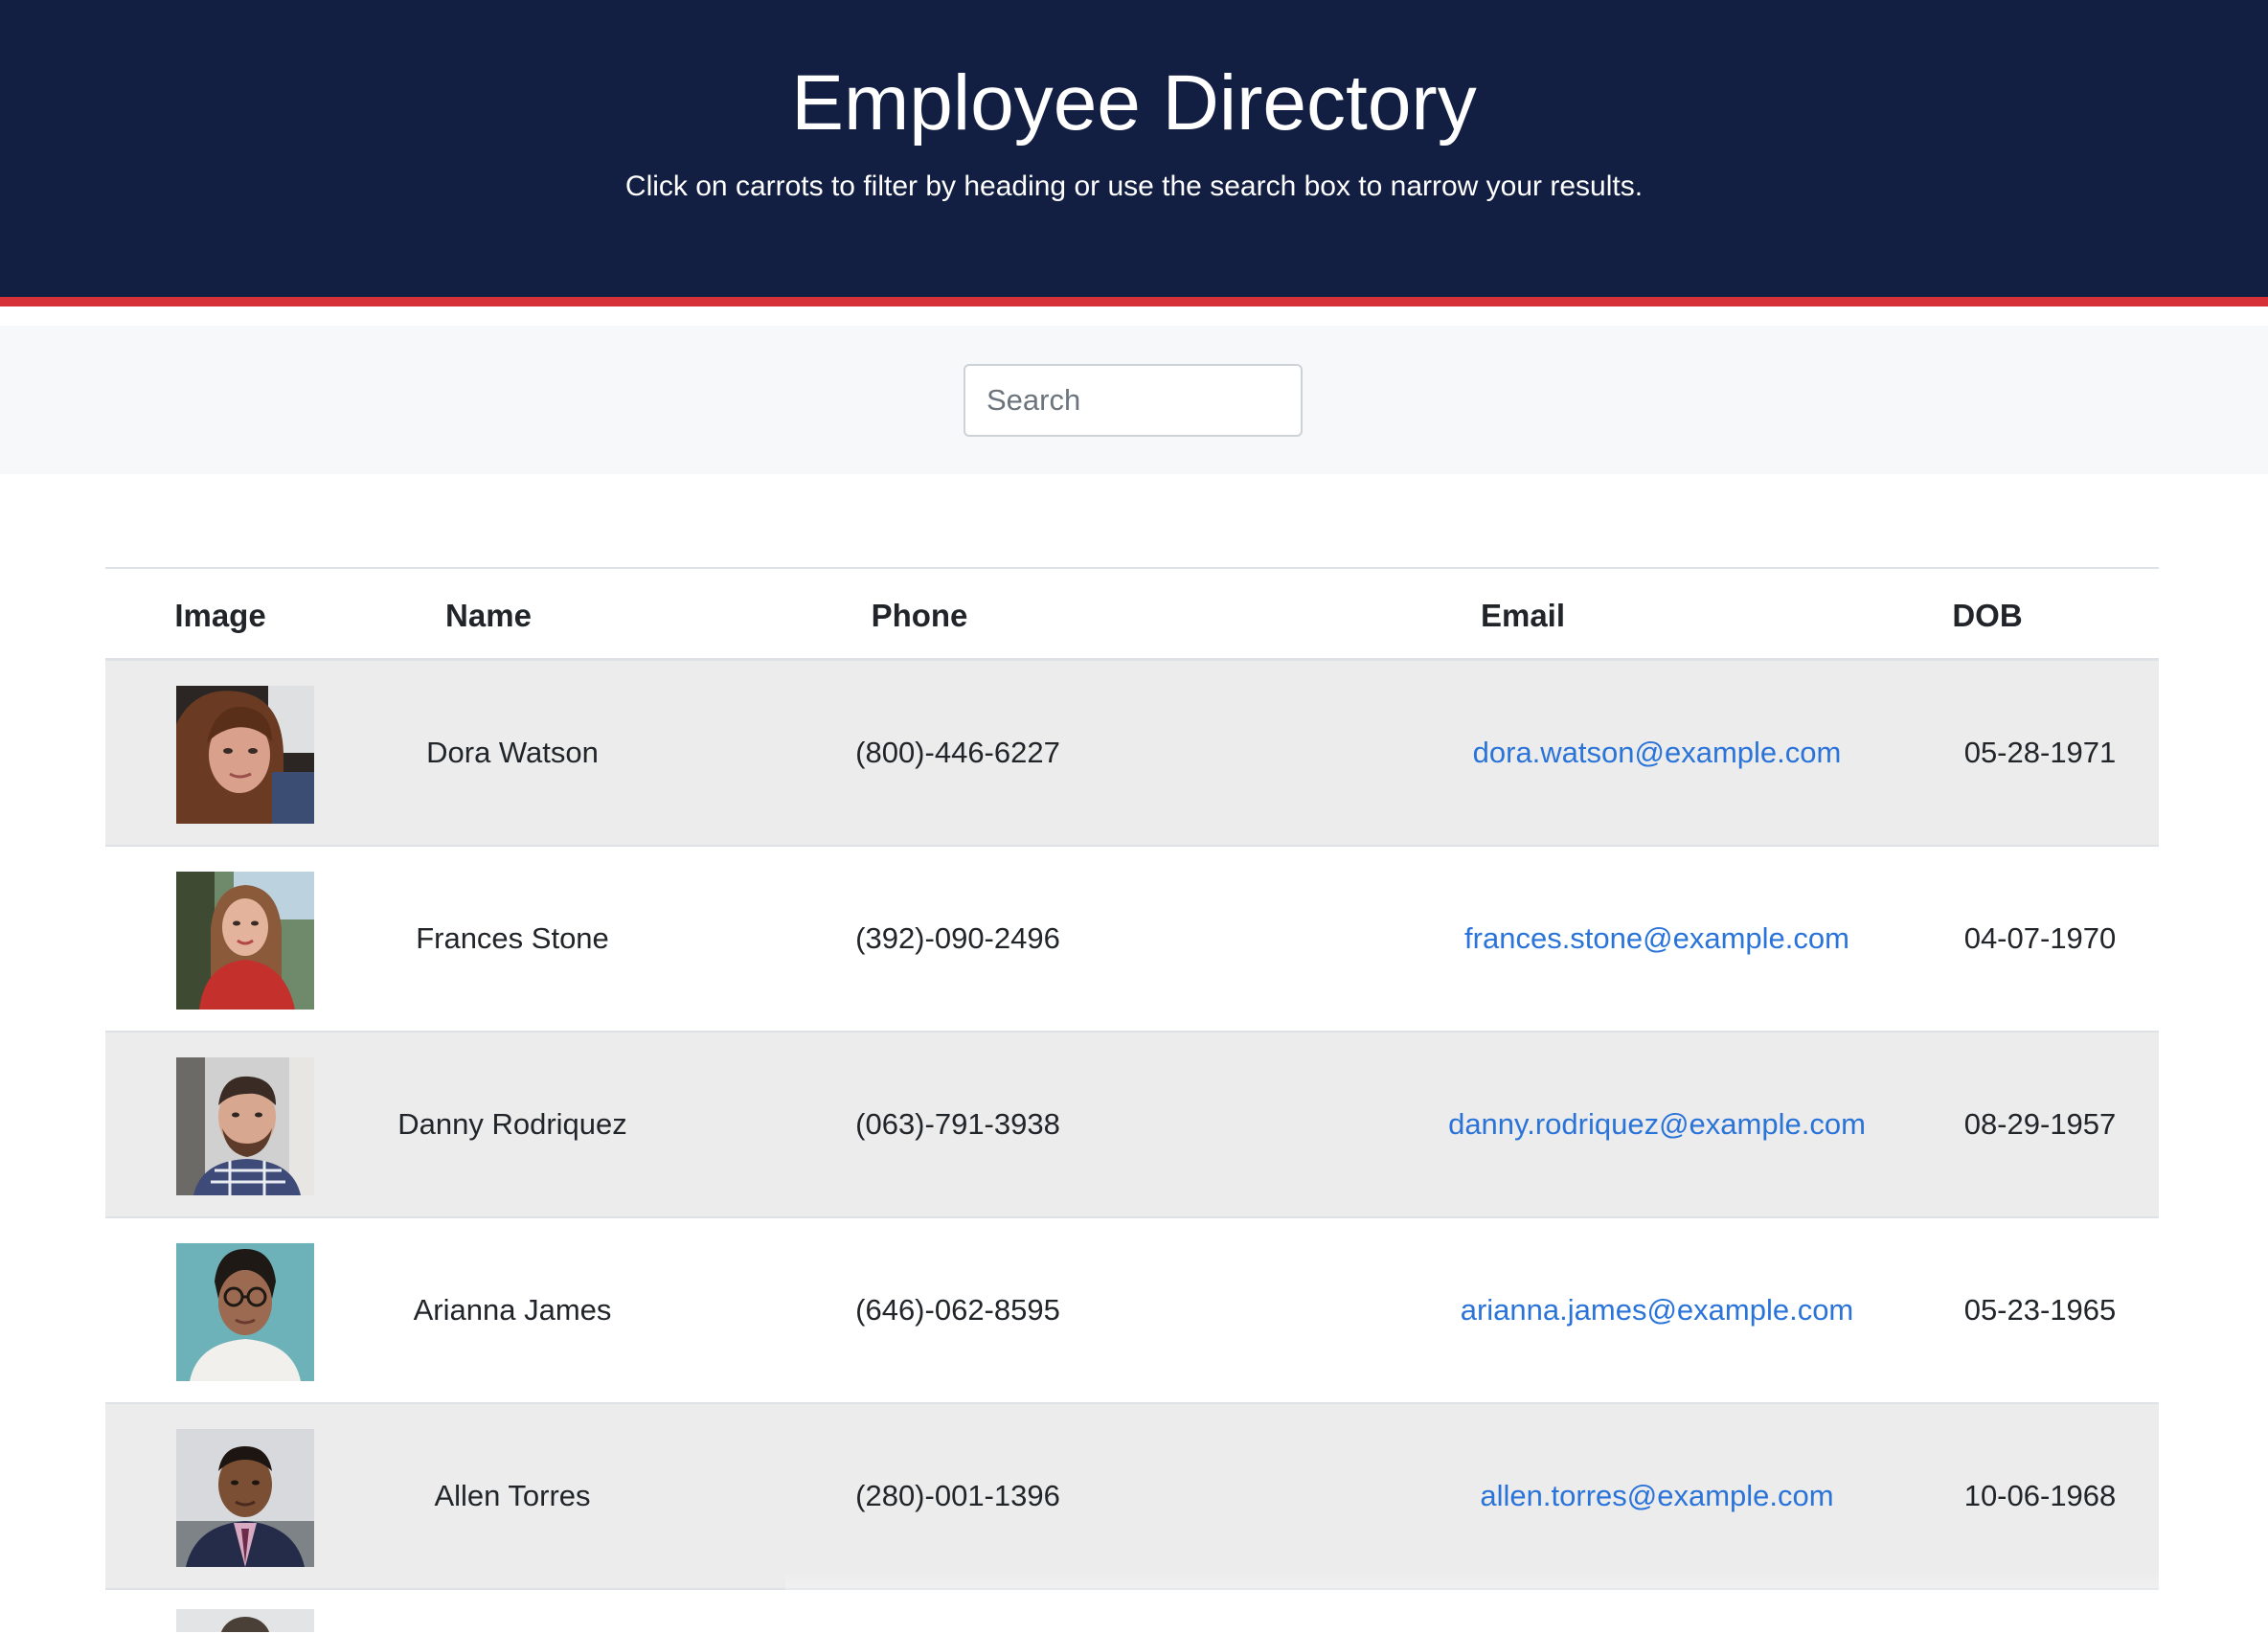  I want to click on column-header-phone: Phone, so click(919, 616).